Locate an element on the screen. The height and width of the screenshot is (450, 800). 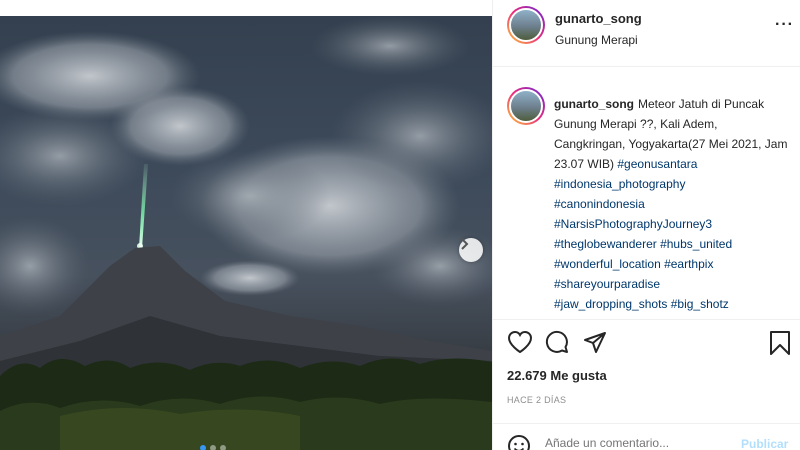
more-options-button: ··· is located at coordinates (784, 25).